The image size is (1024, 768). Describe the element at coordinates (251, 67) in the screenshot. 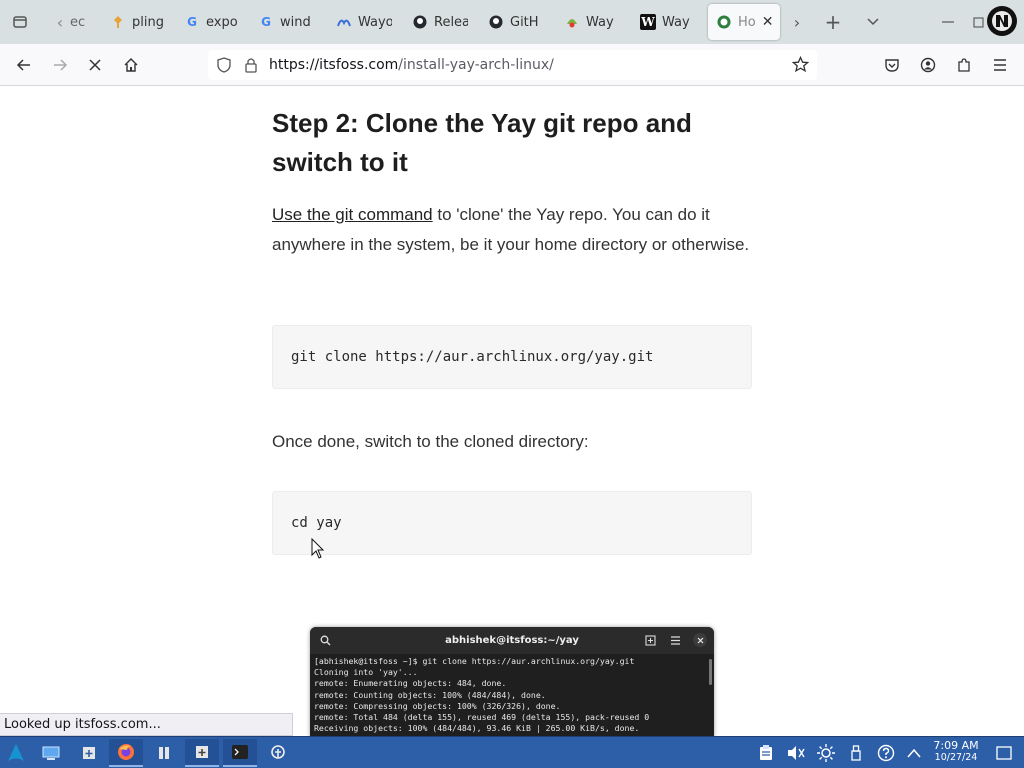

I see `lock-icon` at that location.